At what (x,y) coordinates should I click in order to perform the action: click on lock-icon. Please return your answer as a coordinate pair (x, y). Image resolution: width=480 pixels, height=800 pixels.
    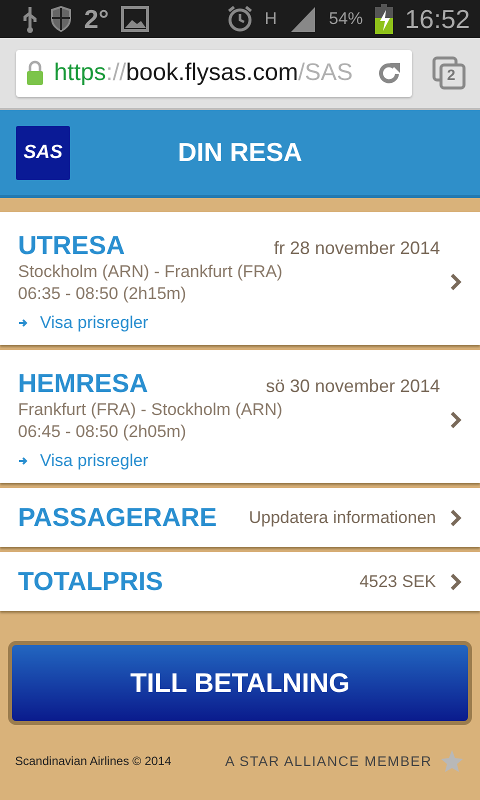
    Looking at the image, I should click on (35, 73).